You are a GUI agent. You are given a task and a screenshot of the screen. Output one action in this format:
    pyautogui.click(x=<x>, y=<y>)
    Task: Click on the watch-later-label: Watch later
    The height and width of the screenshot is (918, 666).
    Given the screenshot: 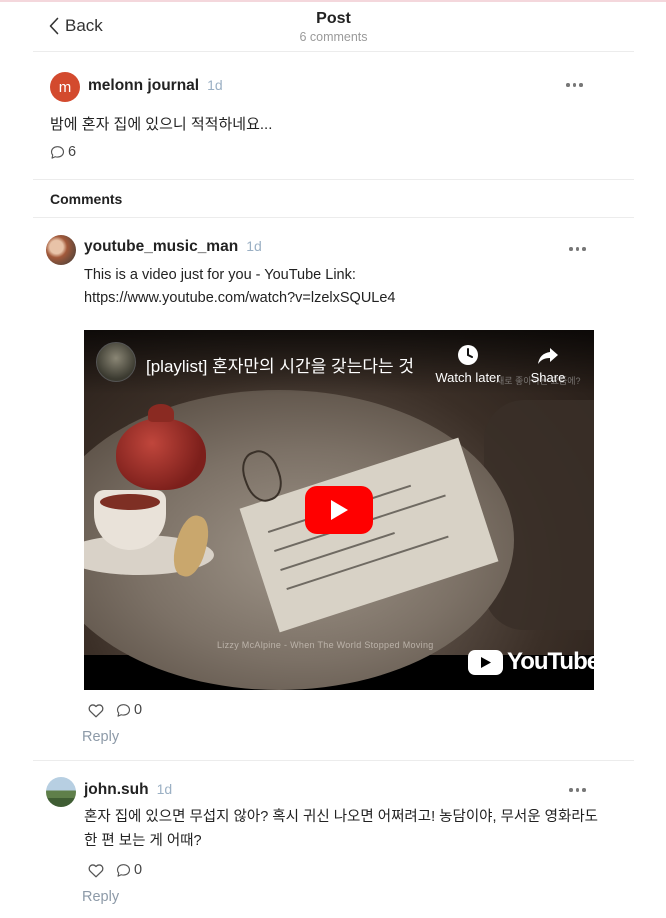 What is the action you would take?
    pyautogui.click(x=468, y=377)
    